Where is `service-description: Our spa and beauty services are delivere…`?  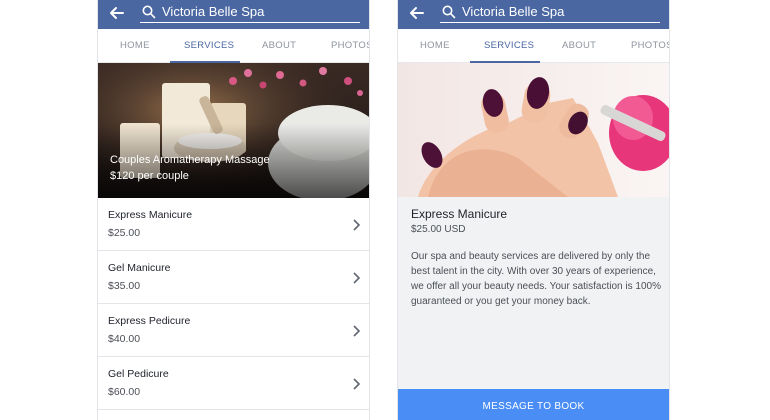
service-description: Our spa and beauty services are delivere… is located at coordinates (536, 279).